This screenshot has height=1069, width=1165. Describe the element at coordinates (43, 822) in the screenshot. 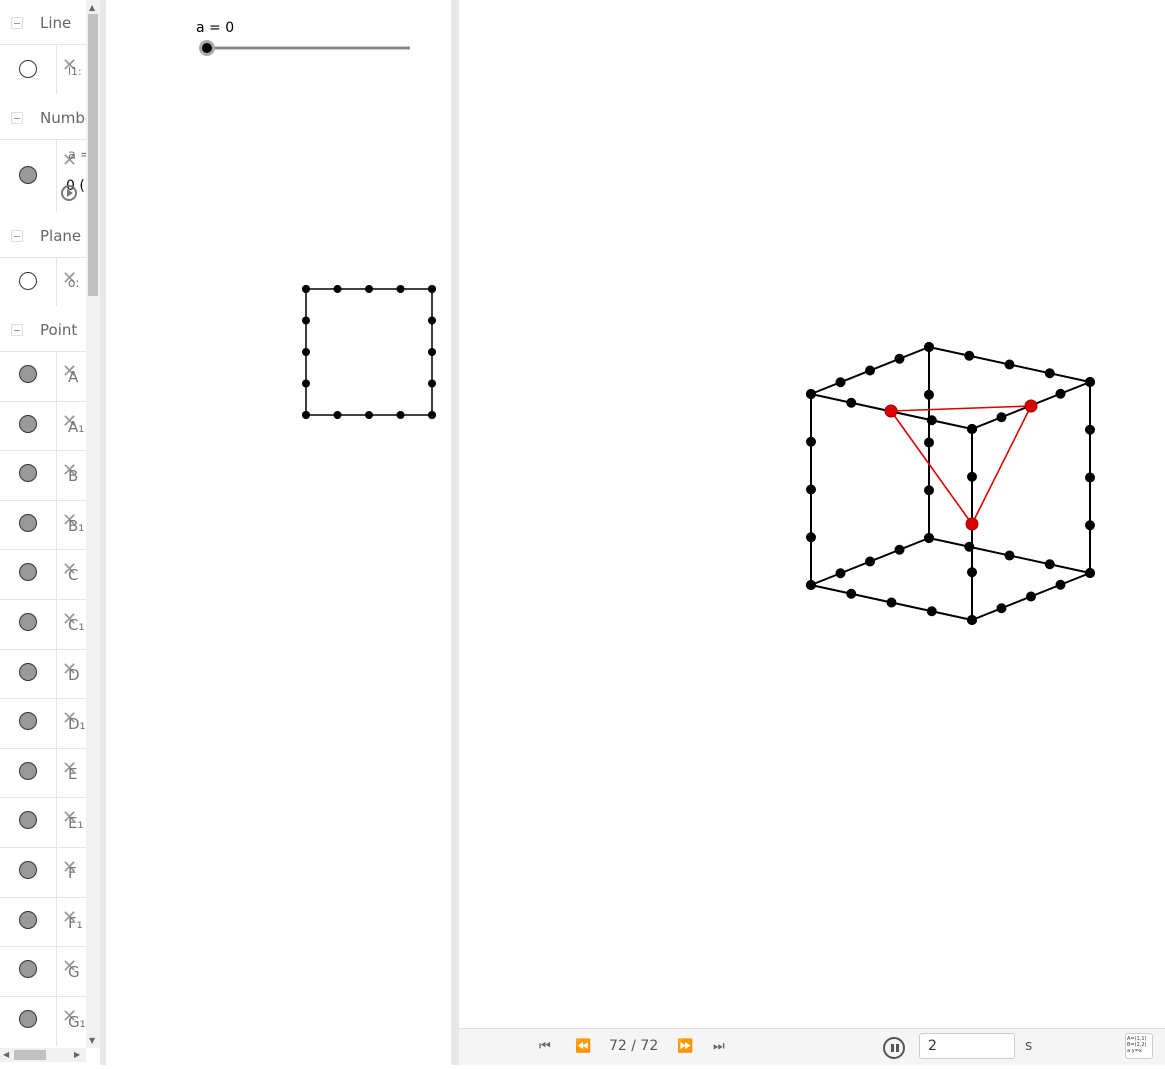

I see `algebra-item-point: ✕ E₁` at that location.